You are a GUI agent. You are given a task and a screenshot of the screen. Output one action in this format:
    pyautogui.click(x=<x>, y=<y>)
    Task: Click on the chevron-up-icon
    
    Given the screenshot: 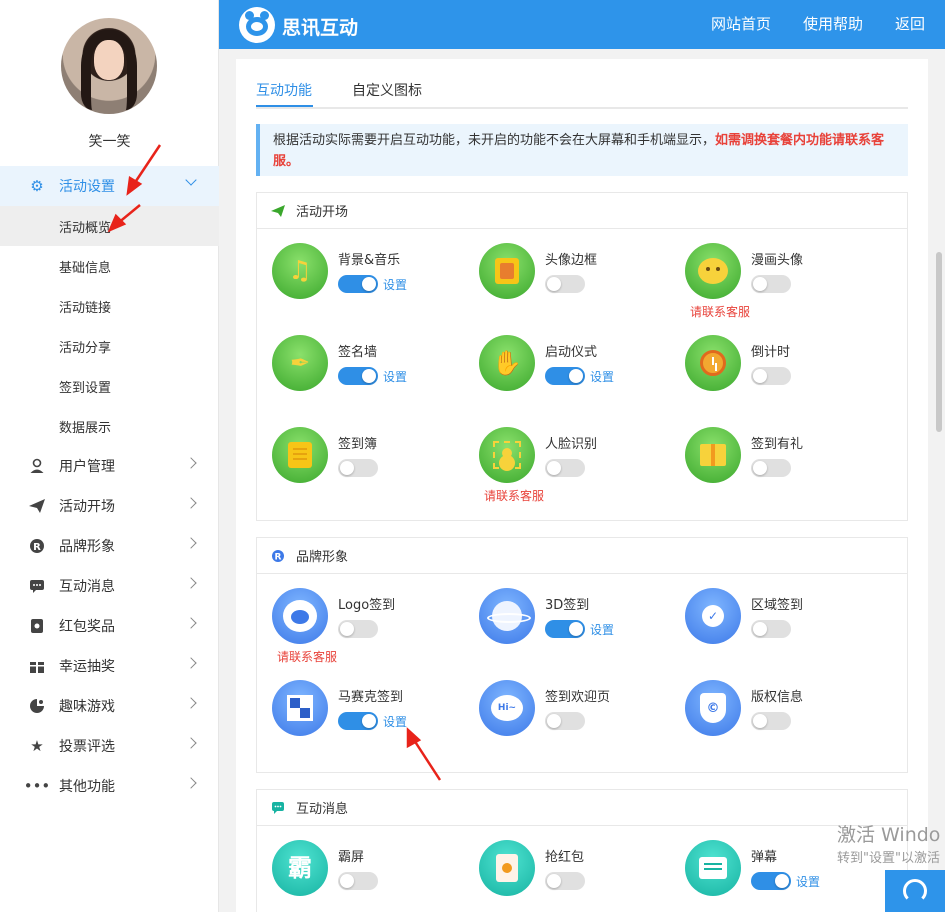 What is the action you would take?
    pyautogui.click(x=191, y=180)
    